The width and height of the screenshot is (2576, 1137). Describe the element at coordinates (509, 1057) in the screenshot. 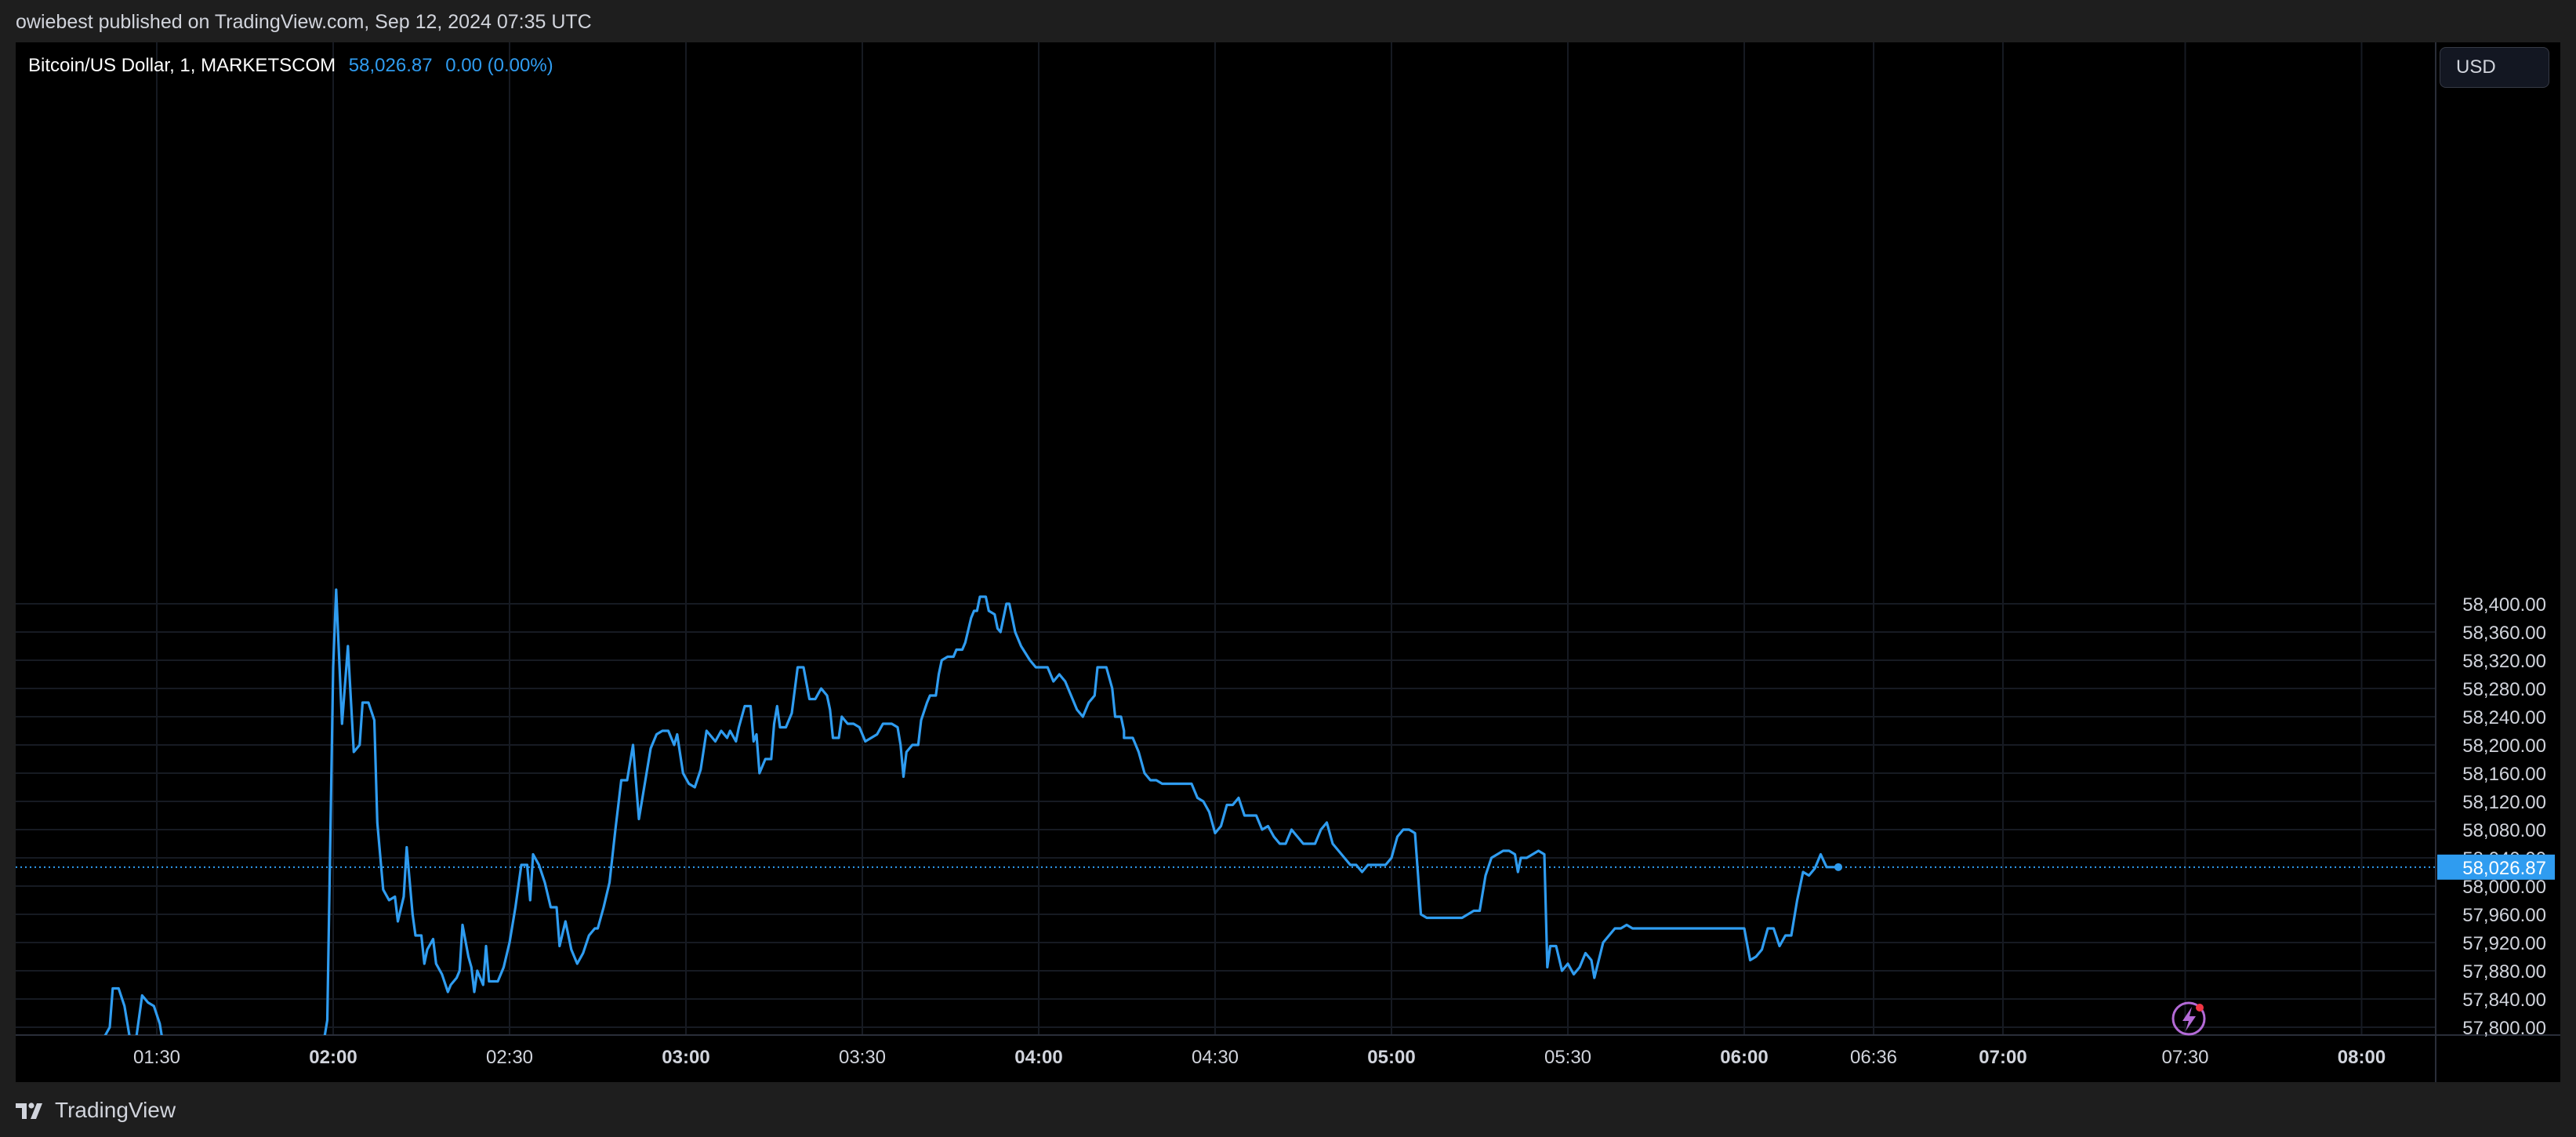

I see `x-tick-label: 02:30` at that location.